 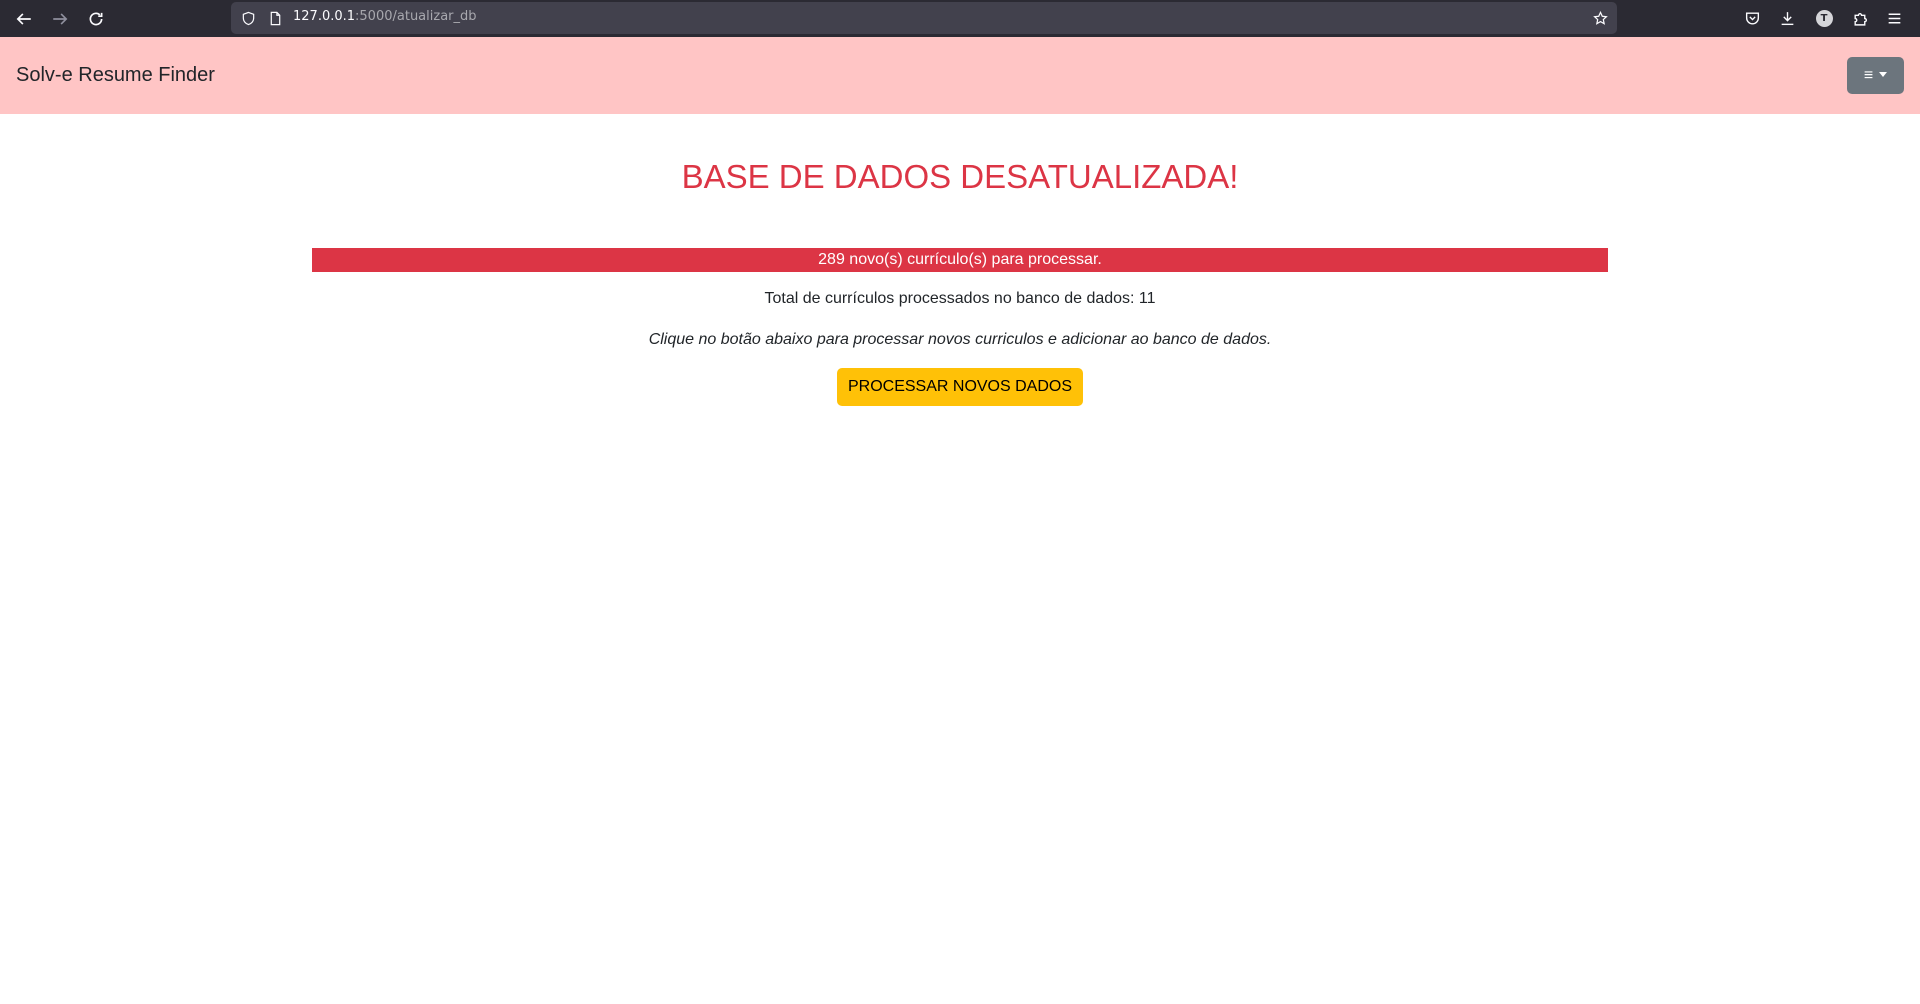 I want to click on browser-toolbar: 127.0.0.1:5000/atualizar_db T, so click(x=960, y=18).